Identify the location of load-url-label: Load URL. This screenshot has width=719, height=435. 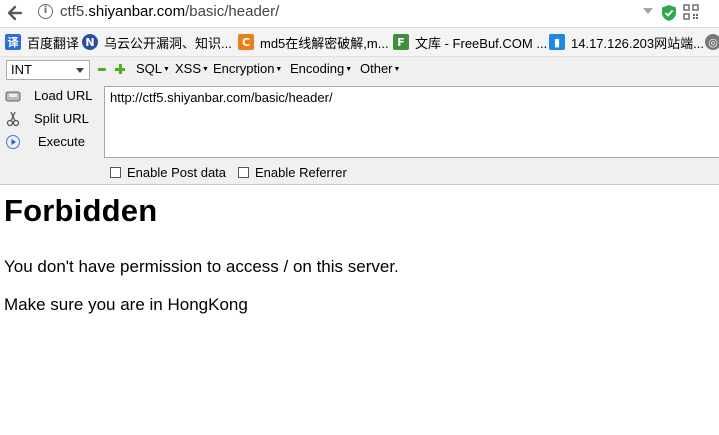
(63, 95).